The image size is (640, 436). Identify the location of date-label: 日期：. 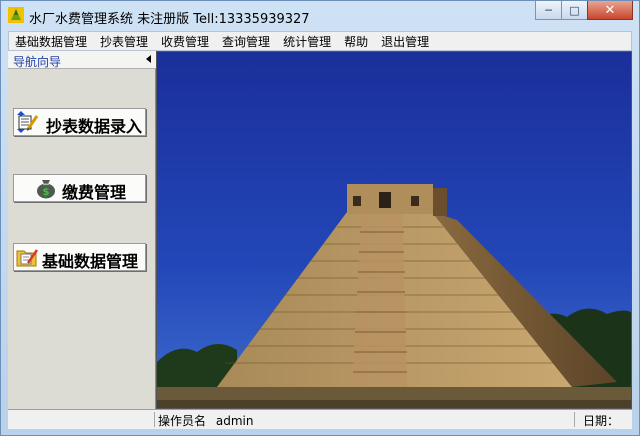
(601, 421).